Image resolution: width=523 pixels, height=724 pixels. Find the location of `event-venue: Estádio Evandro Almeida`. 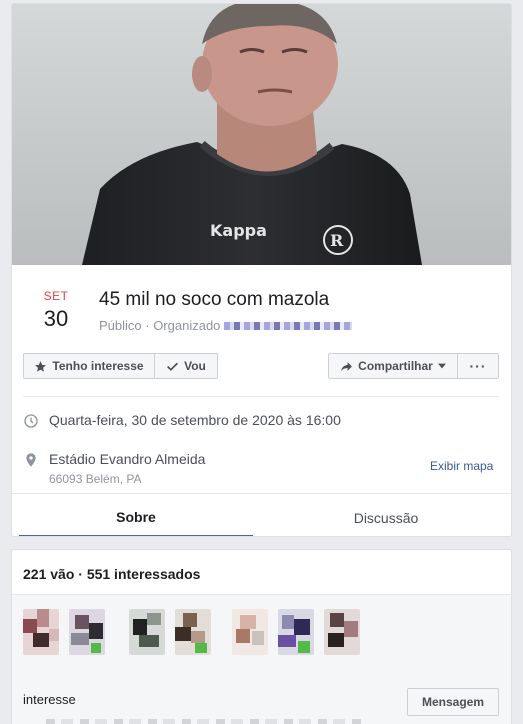

event-venue: Estádio Evandro Almeida is located at coordinates (127, 459).